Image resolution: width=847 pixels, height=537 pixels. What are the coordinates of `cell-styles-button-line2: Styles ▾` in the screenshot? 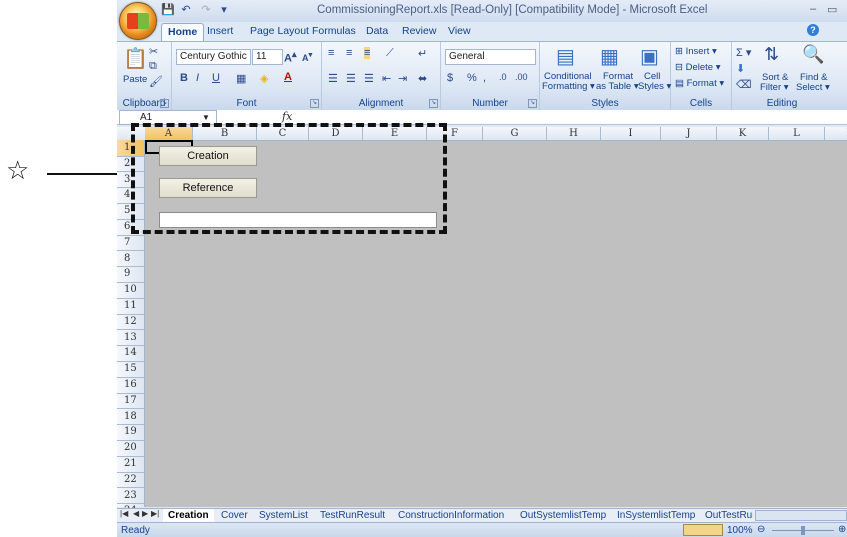 It's located at (654, 86).